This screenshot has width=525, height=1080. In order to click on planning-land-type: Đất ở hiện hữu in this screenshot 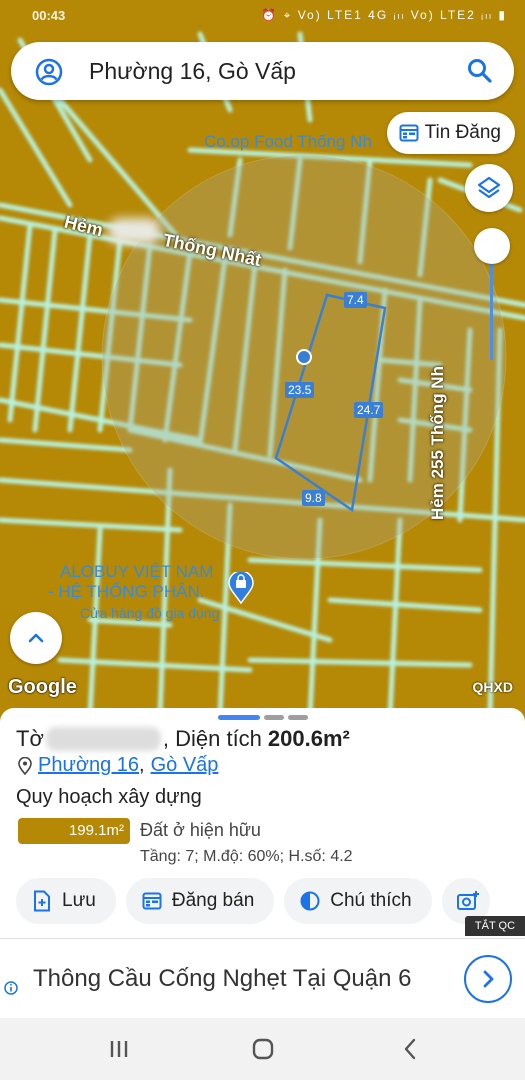, I will do `click(200, 830)`.